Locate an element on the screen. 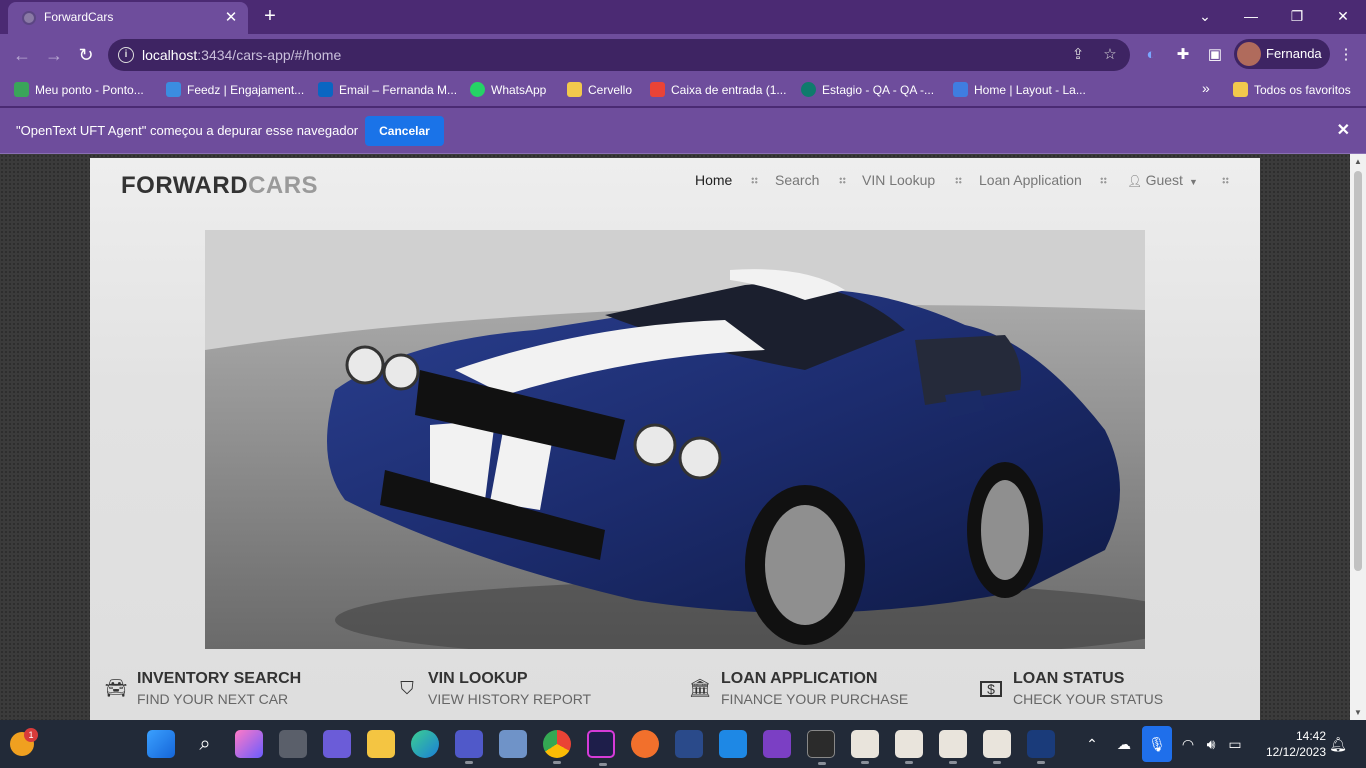 Image resolution: width=1366 pixels, height=768 pixels. uft-agent-icon is located at coordinates (1041, 747).